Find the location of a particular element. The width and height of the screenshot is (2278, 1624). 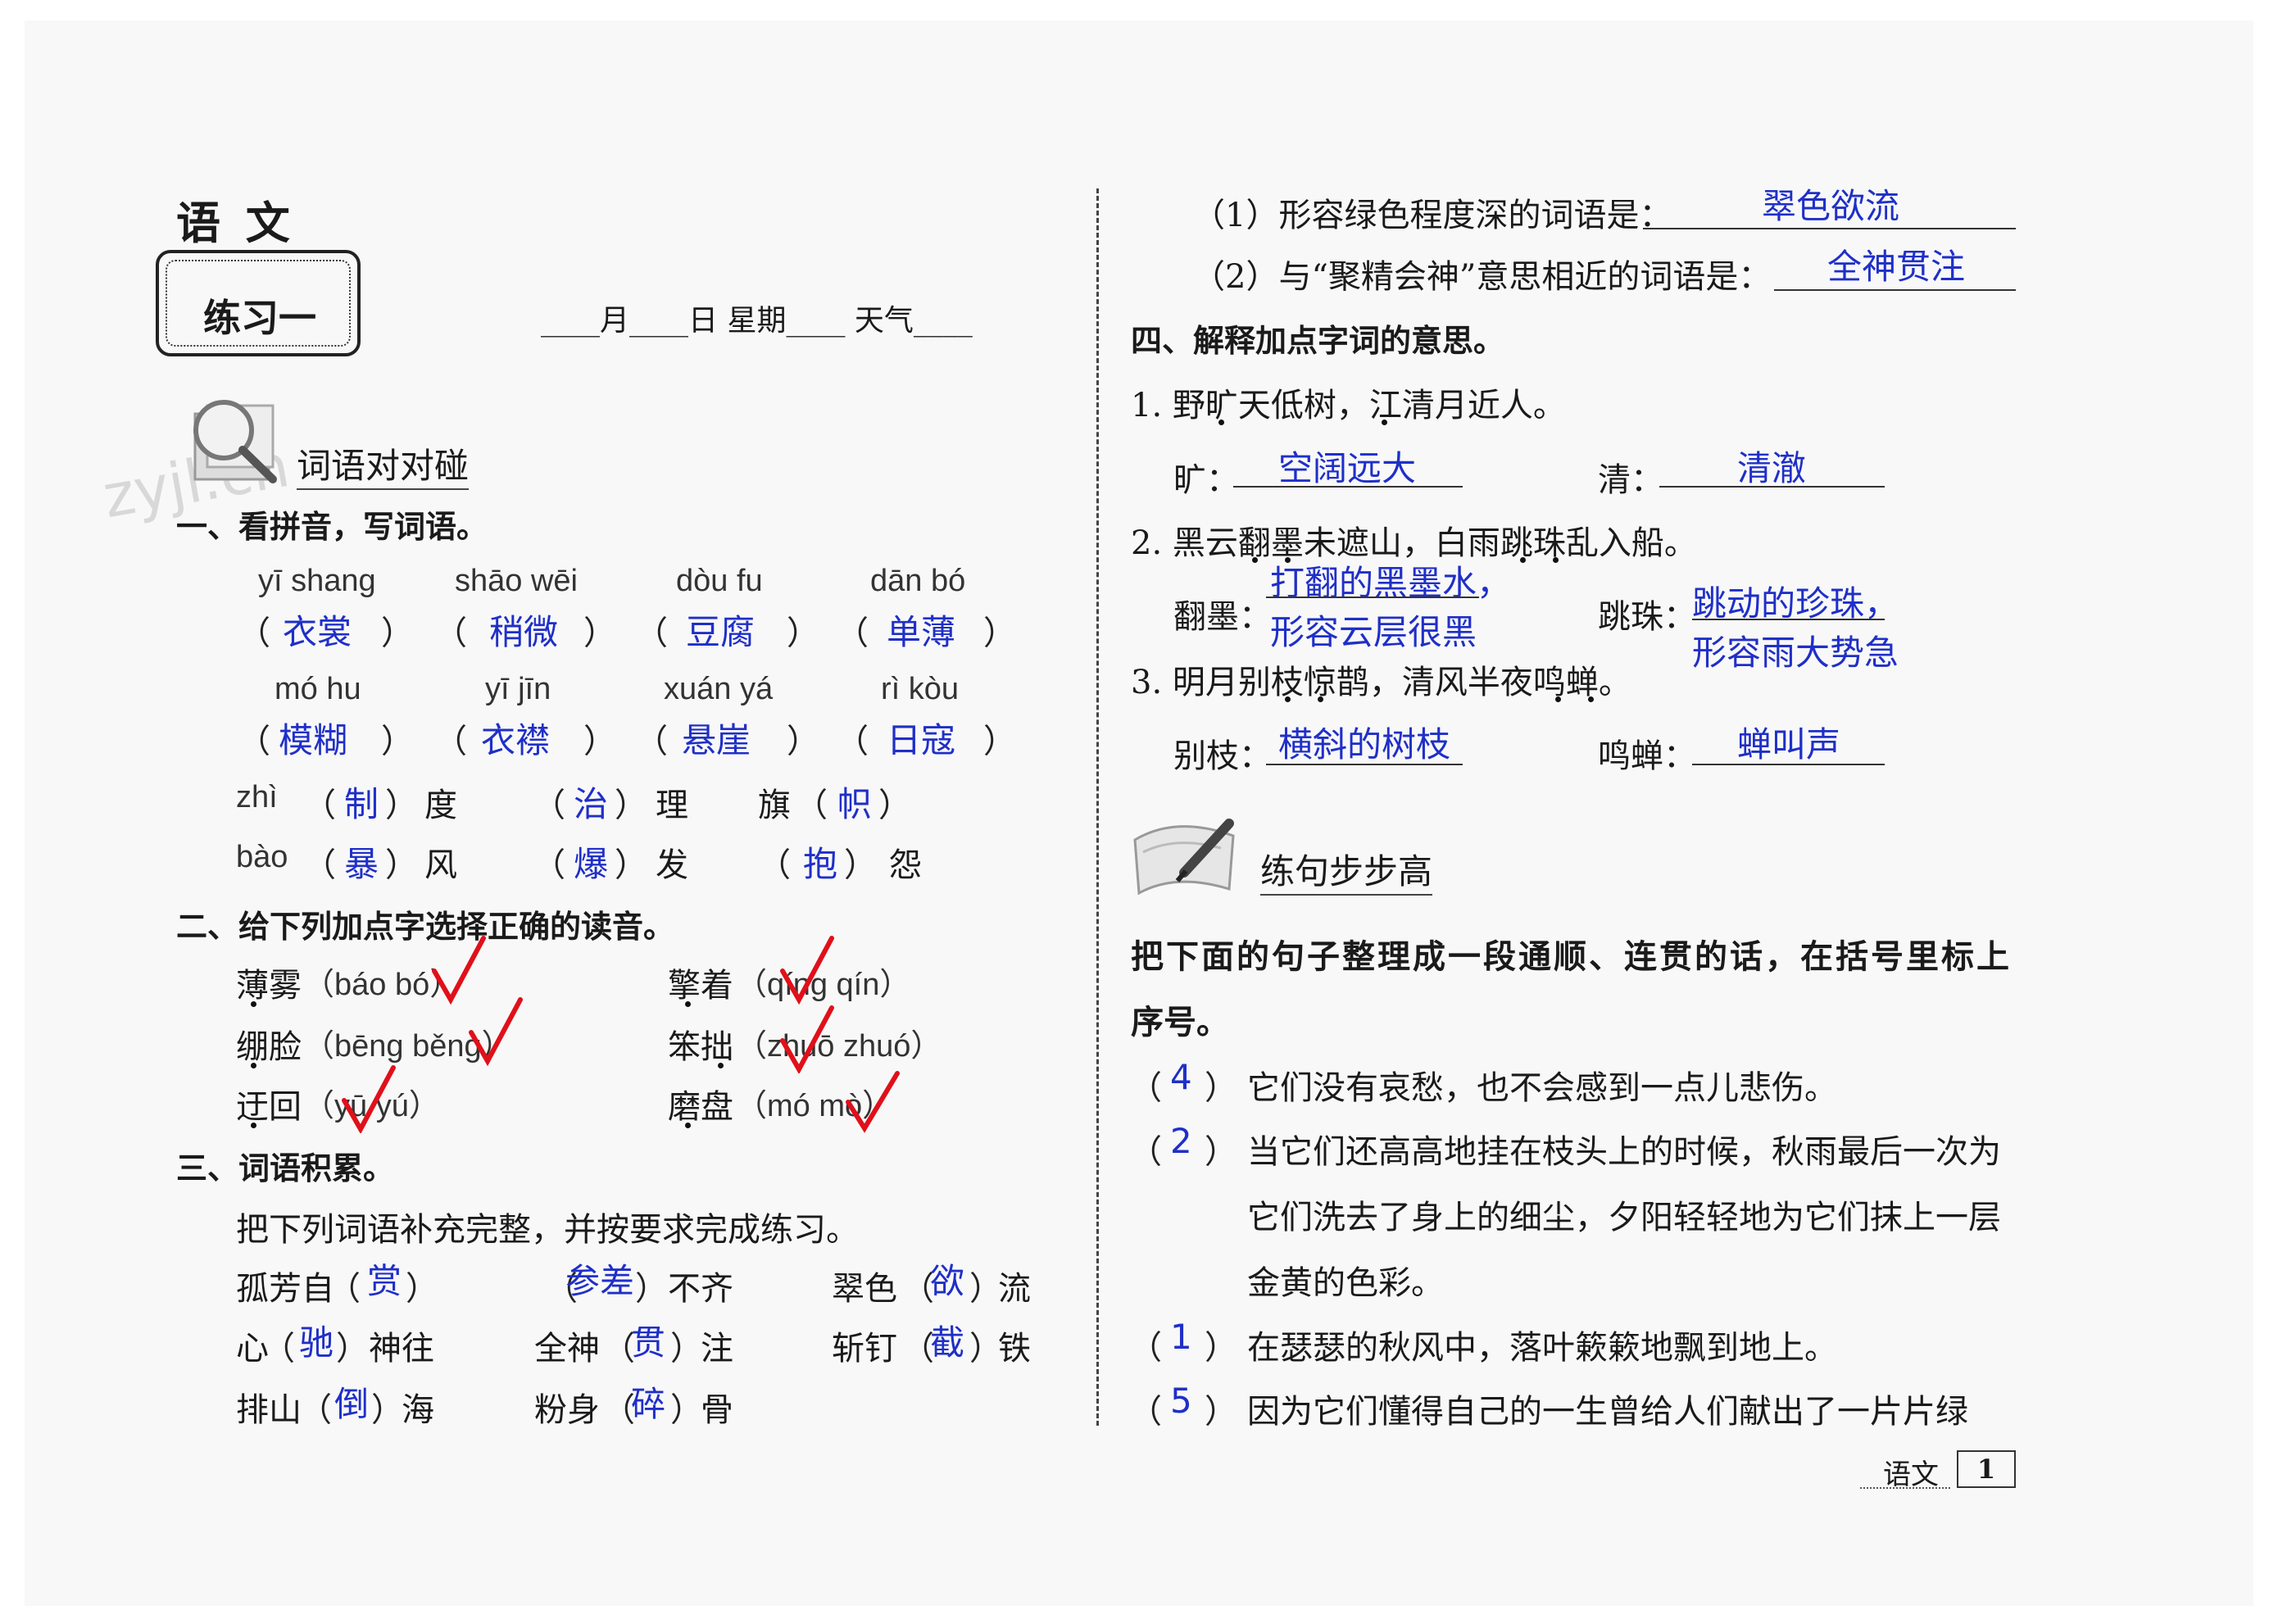

sub-question: （1）形容绿色程度深的词语是： is located at coordinates (1432, 216).